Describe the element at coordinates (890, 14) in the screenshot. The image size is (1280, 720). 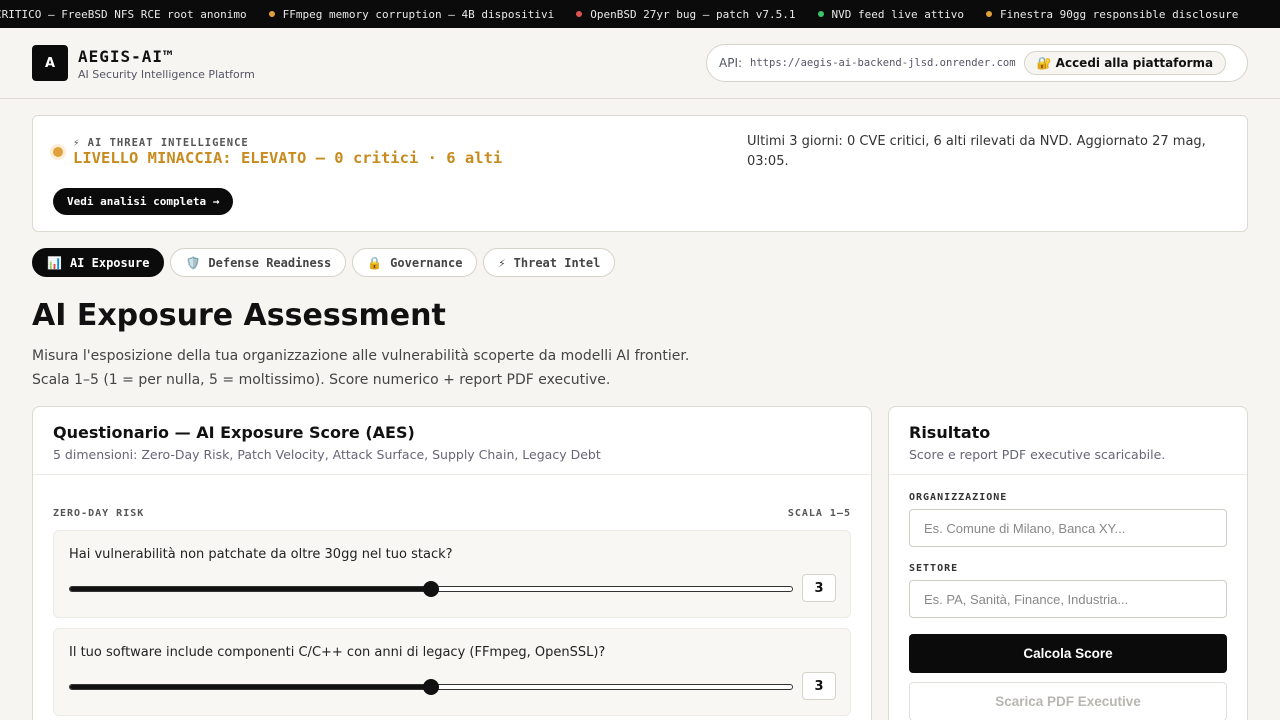
I see `ticker-item: NVD feed live attivo` at that location.